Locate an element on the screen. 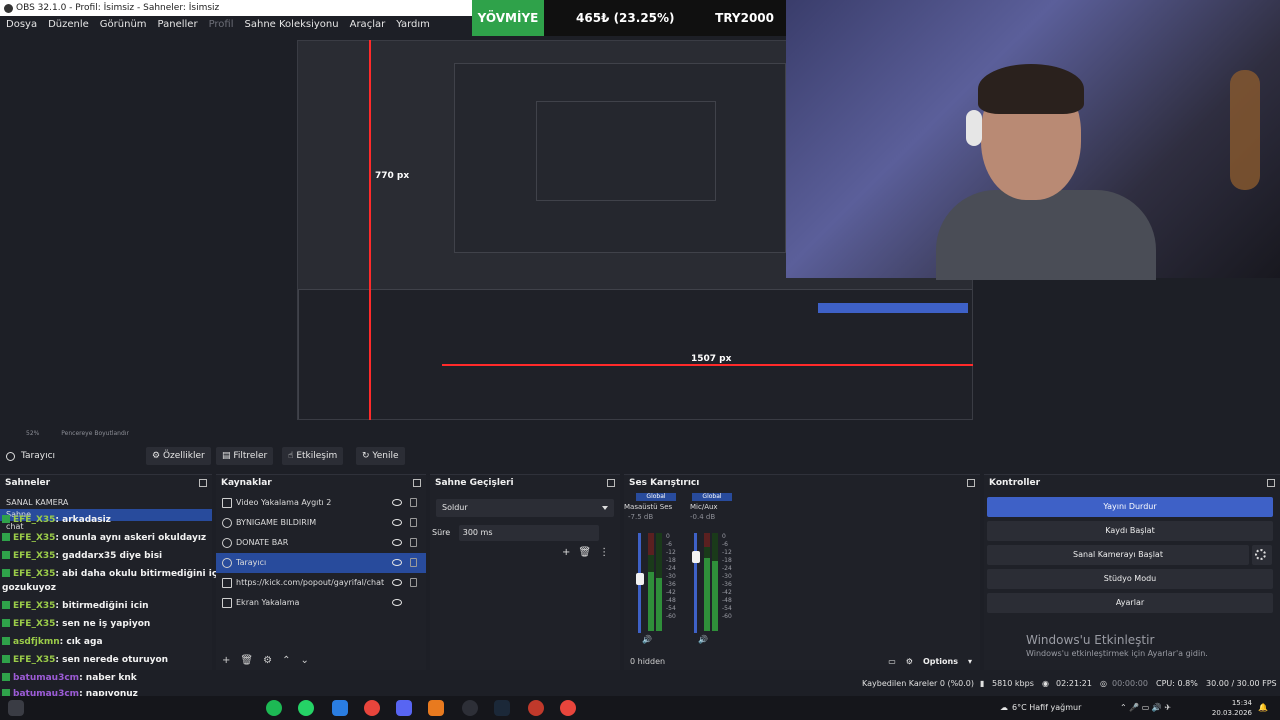  settings-button: Ayarlar is located at coordinates (1130, 603).